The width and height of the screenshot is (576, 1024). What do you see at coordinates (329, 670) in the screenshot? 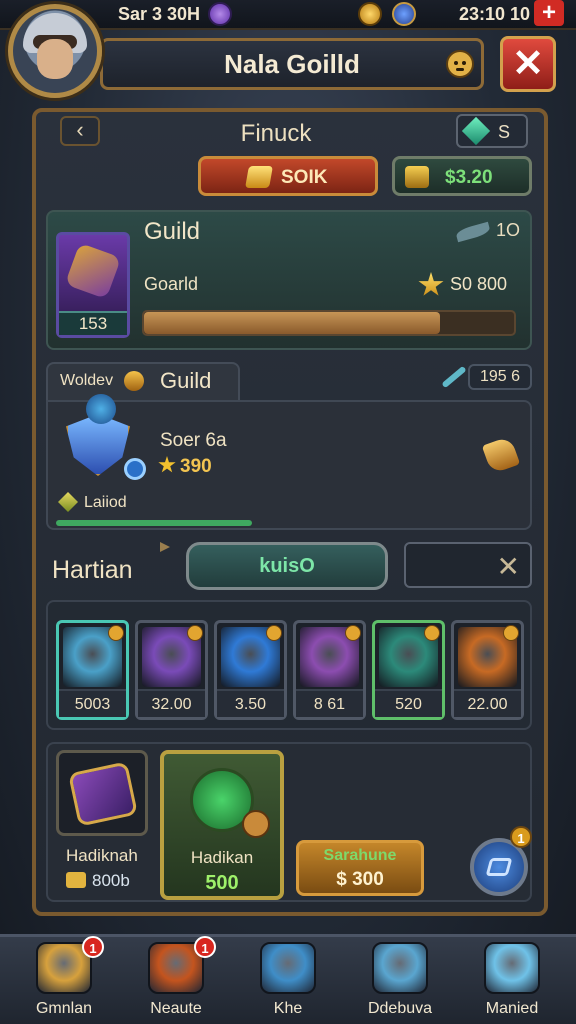
I see `item-slot: 8 61` at bounding box center [329, 670].